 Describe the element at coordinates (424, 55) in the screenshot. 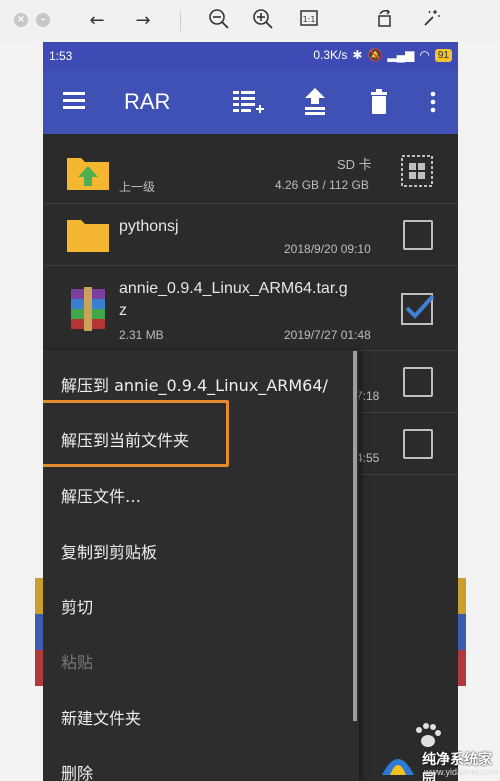

I see `wifi-icon: ◠` at that location.